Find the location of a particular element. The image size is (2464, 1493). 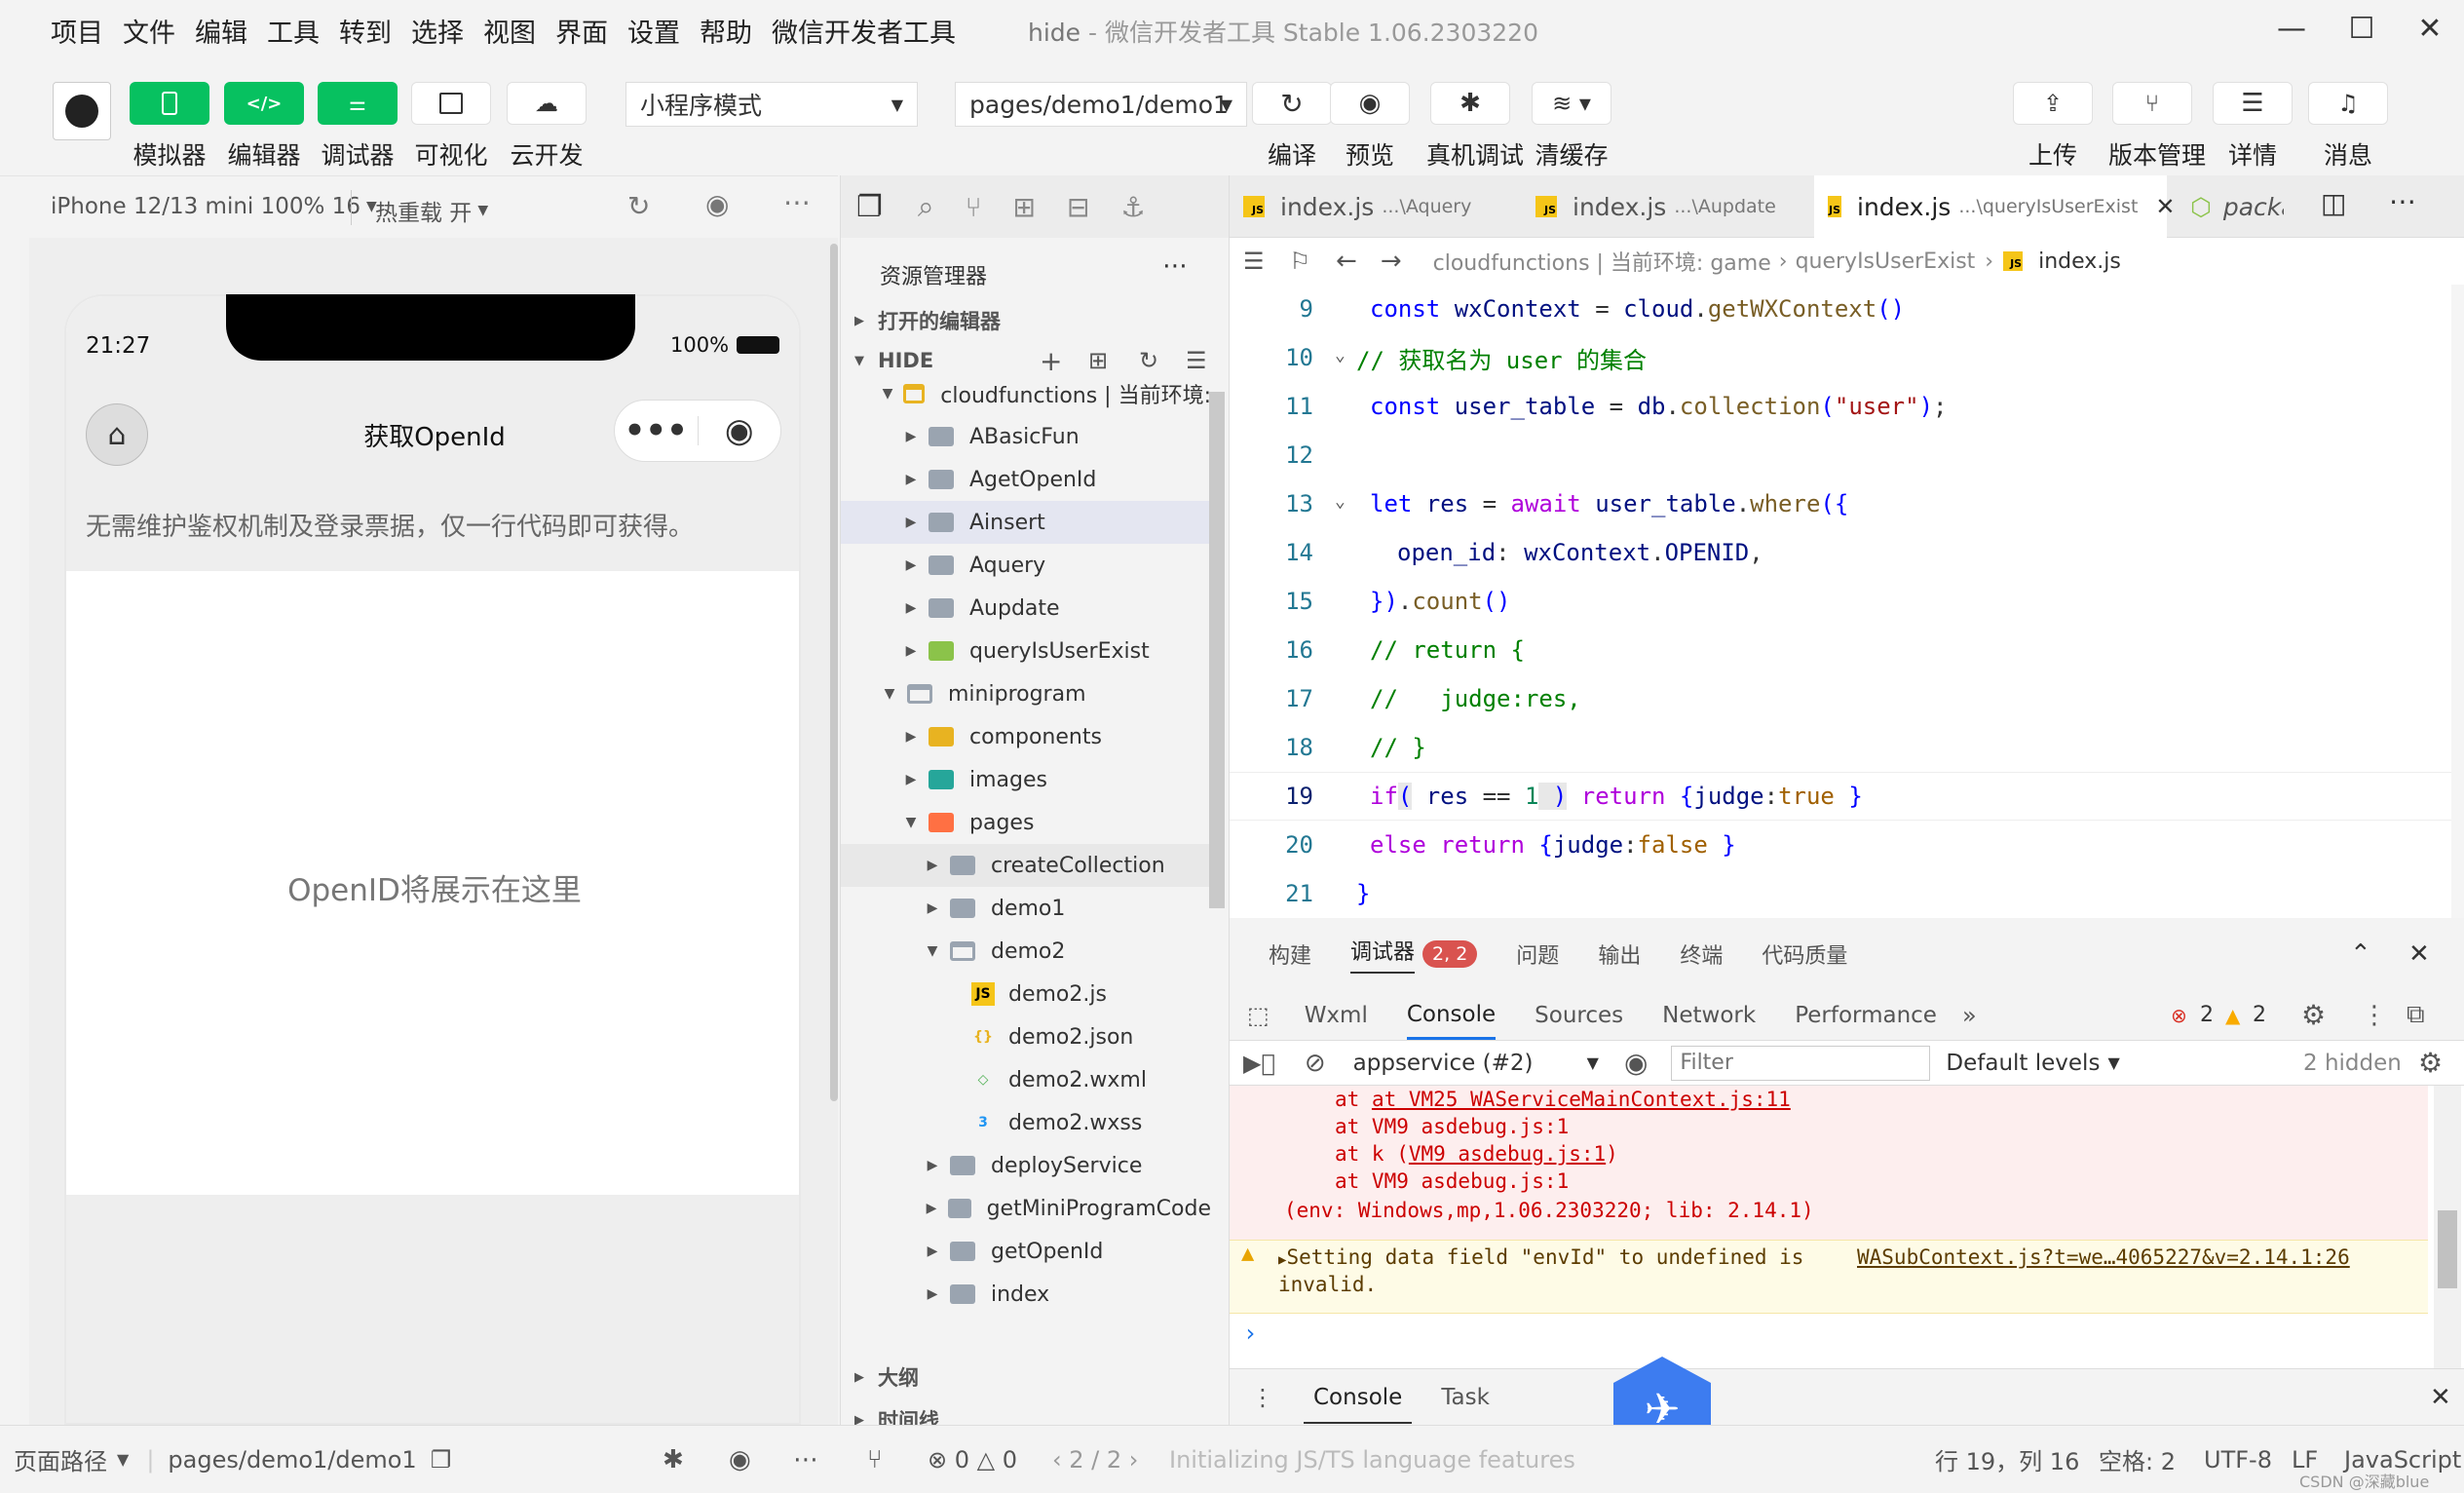

menu-project: 项目 is located at coordinates (77, 31).